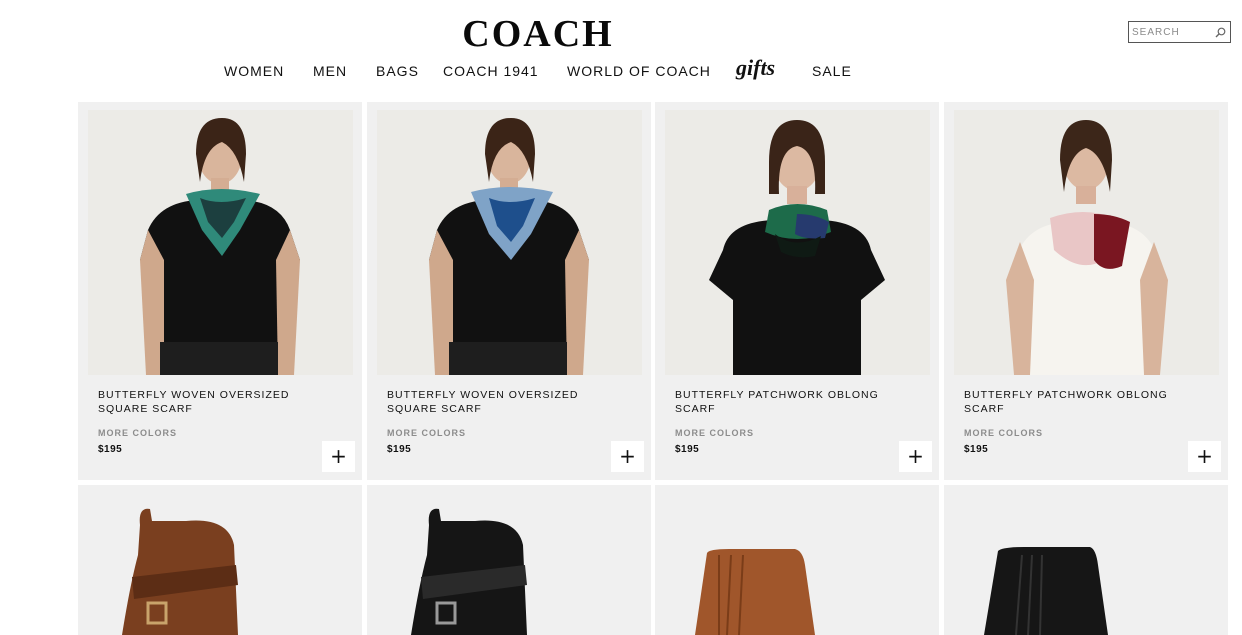  I want to click on nav-item-gifts: gifts, so click(755, 68).